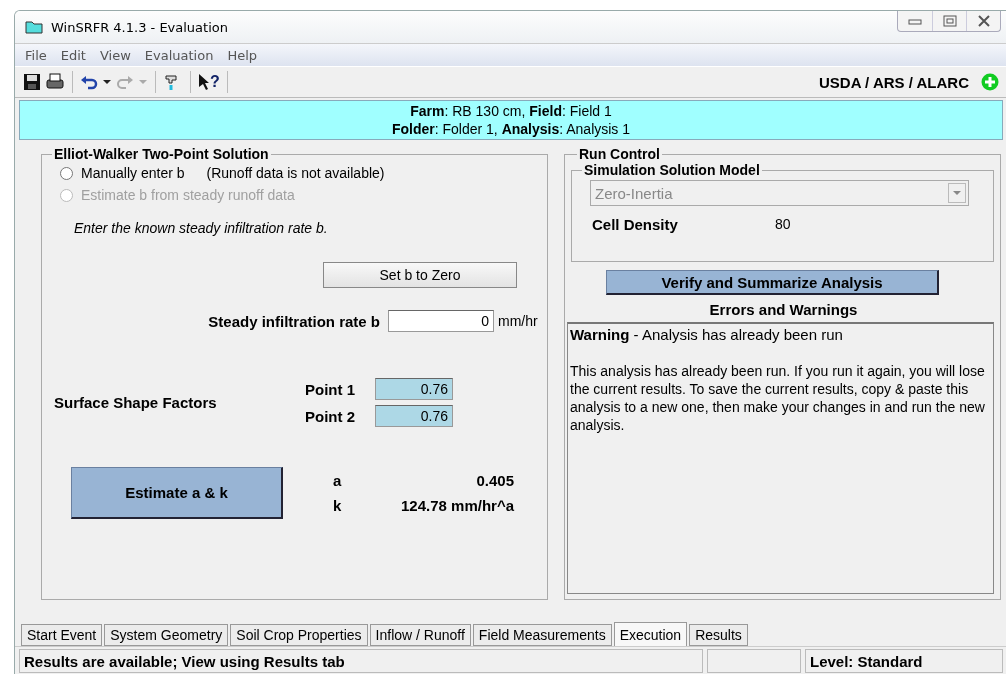 This screenshot has height=674, width=1006. What do you see at coordinates (62, 635) in the screenshot?
I see `tab: Start Event` at bounding box center [62, 635].